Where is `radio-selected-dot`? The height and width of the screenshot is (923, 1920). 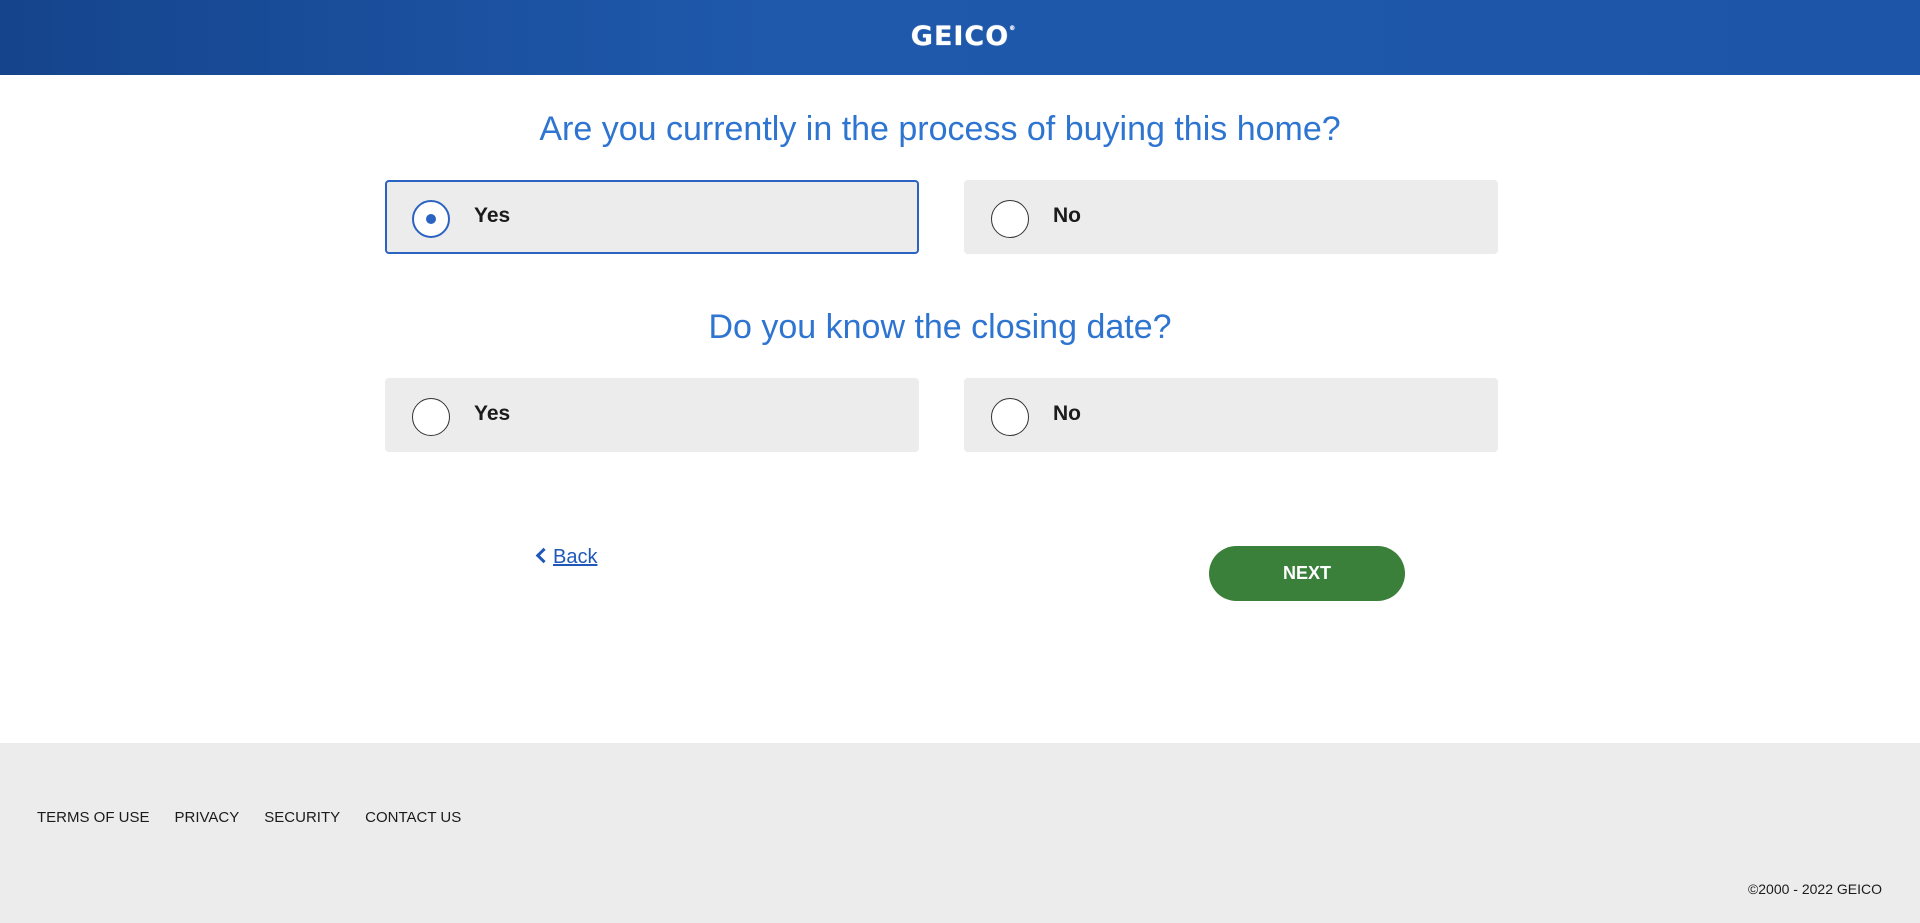
radio-selected-dot is located at coordinates (431, 219).